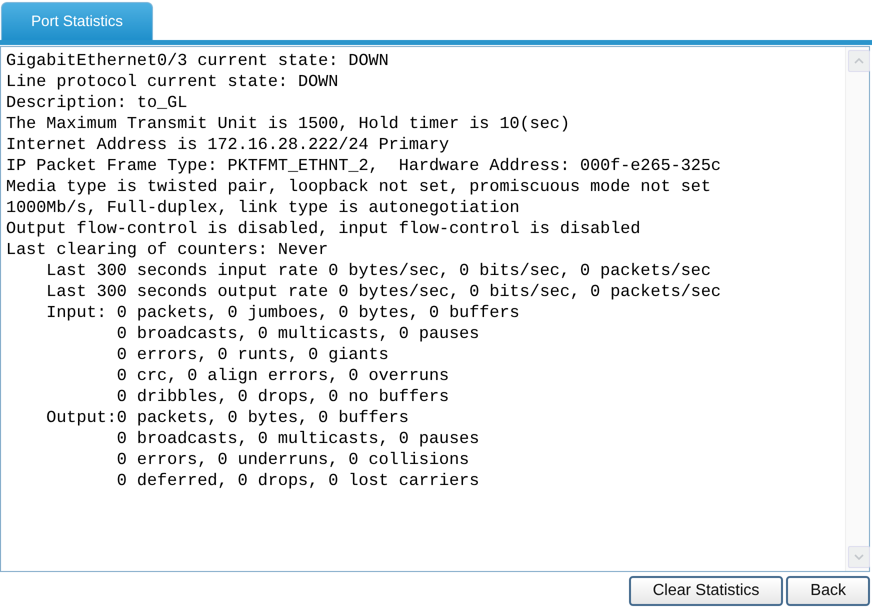  I want to click on output-line: GigabitEthernet0/3 current state: DOWN, so click(198, 61).